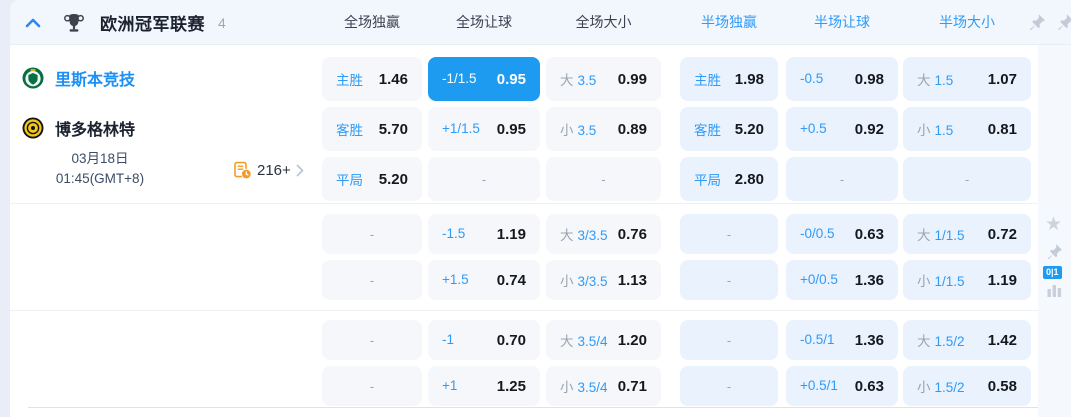 This screenshot has height=417, width=1071. I want to click on odds-label: 大 3.5, so click(578, 80).